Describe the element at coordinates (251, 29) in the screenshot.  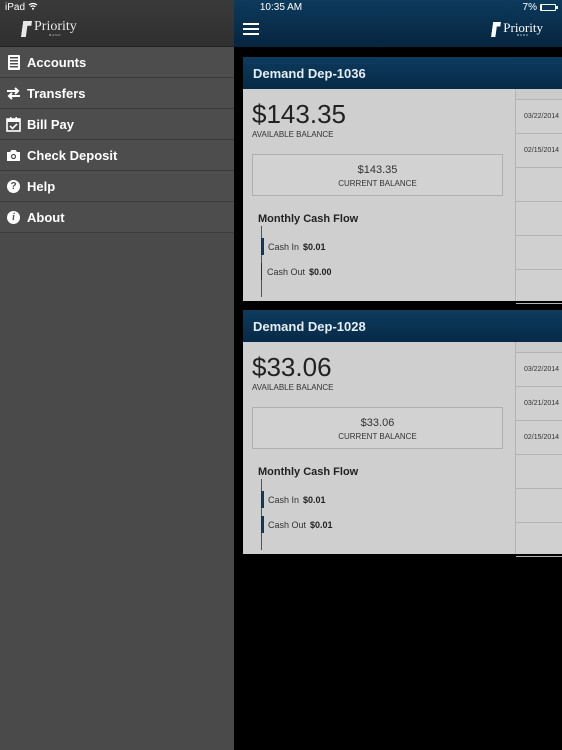
I see `hamburger-icon` at that location.